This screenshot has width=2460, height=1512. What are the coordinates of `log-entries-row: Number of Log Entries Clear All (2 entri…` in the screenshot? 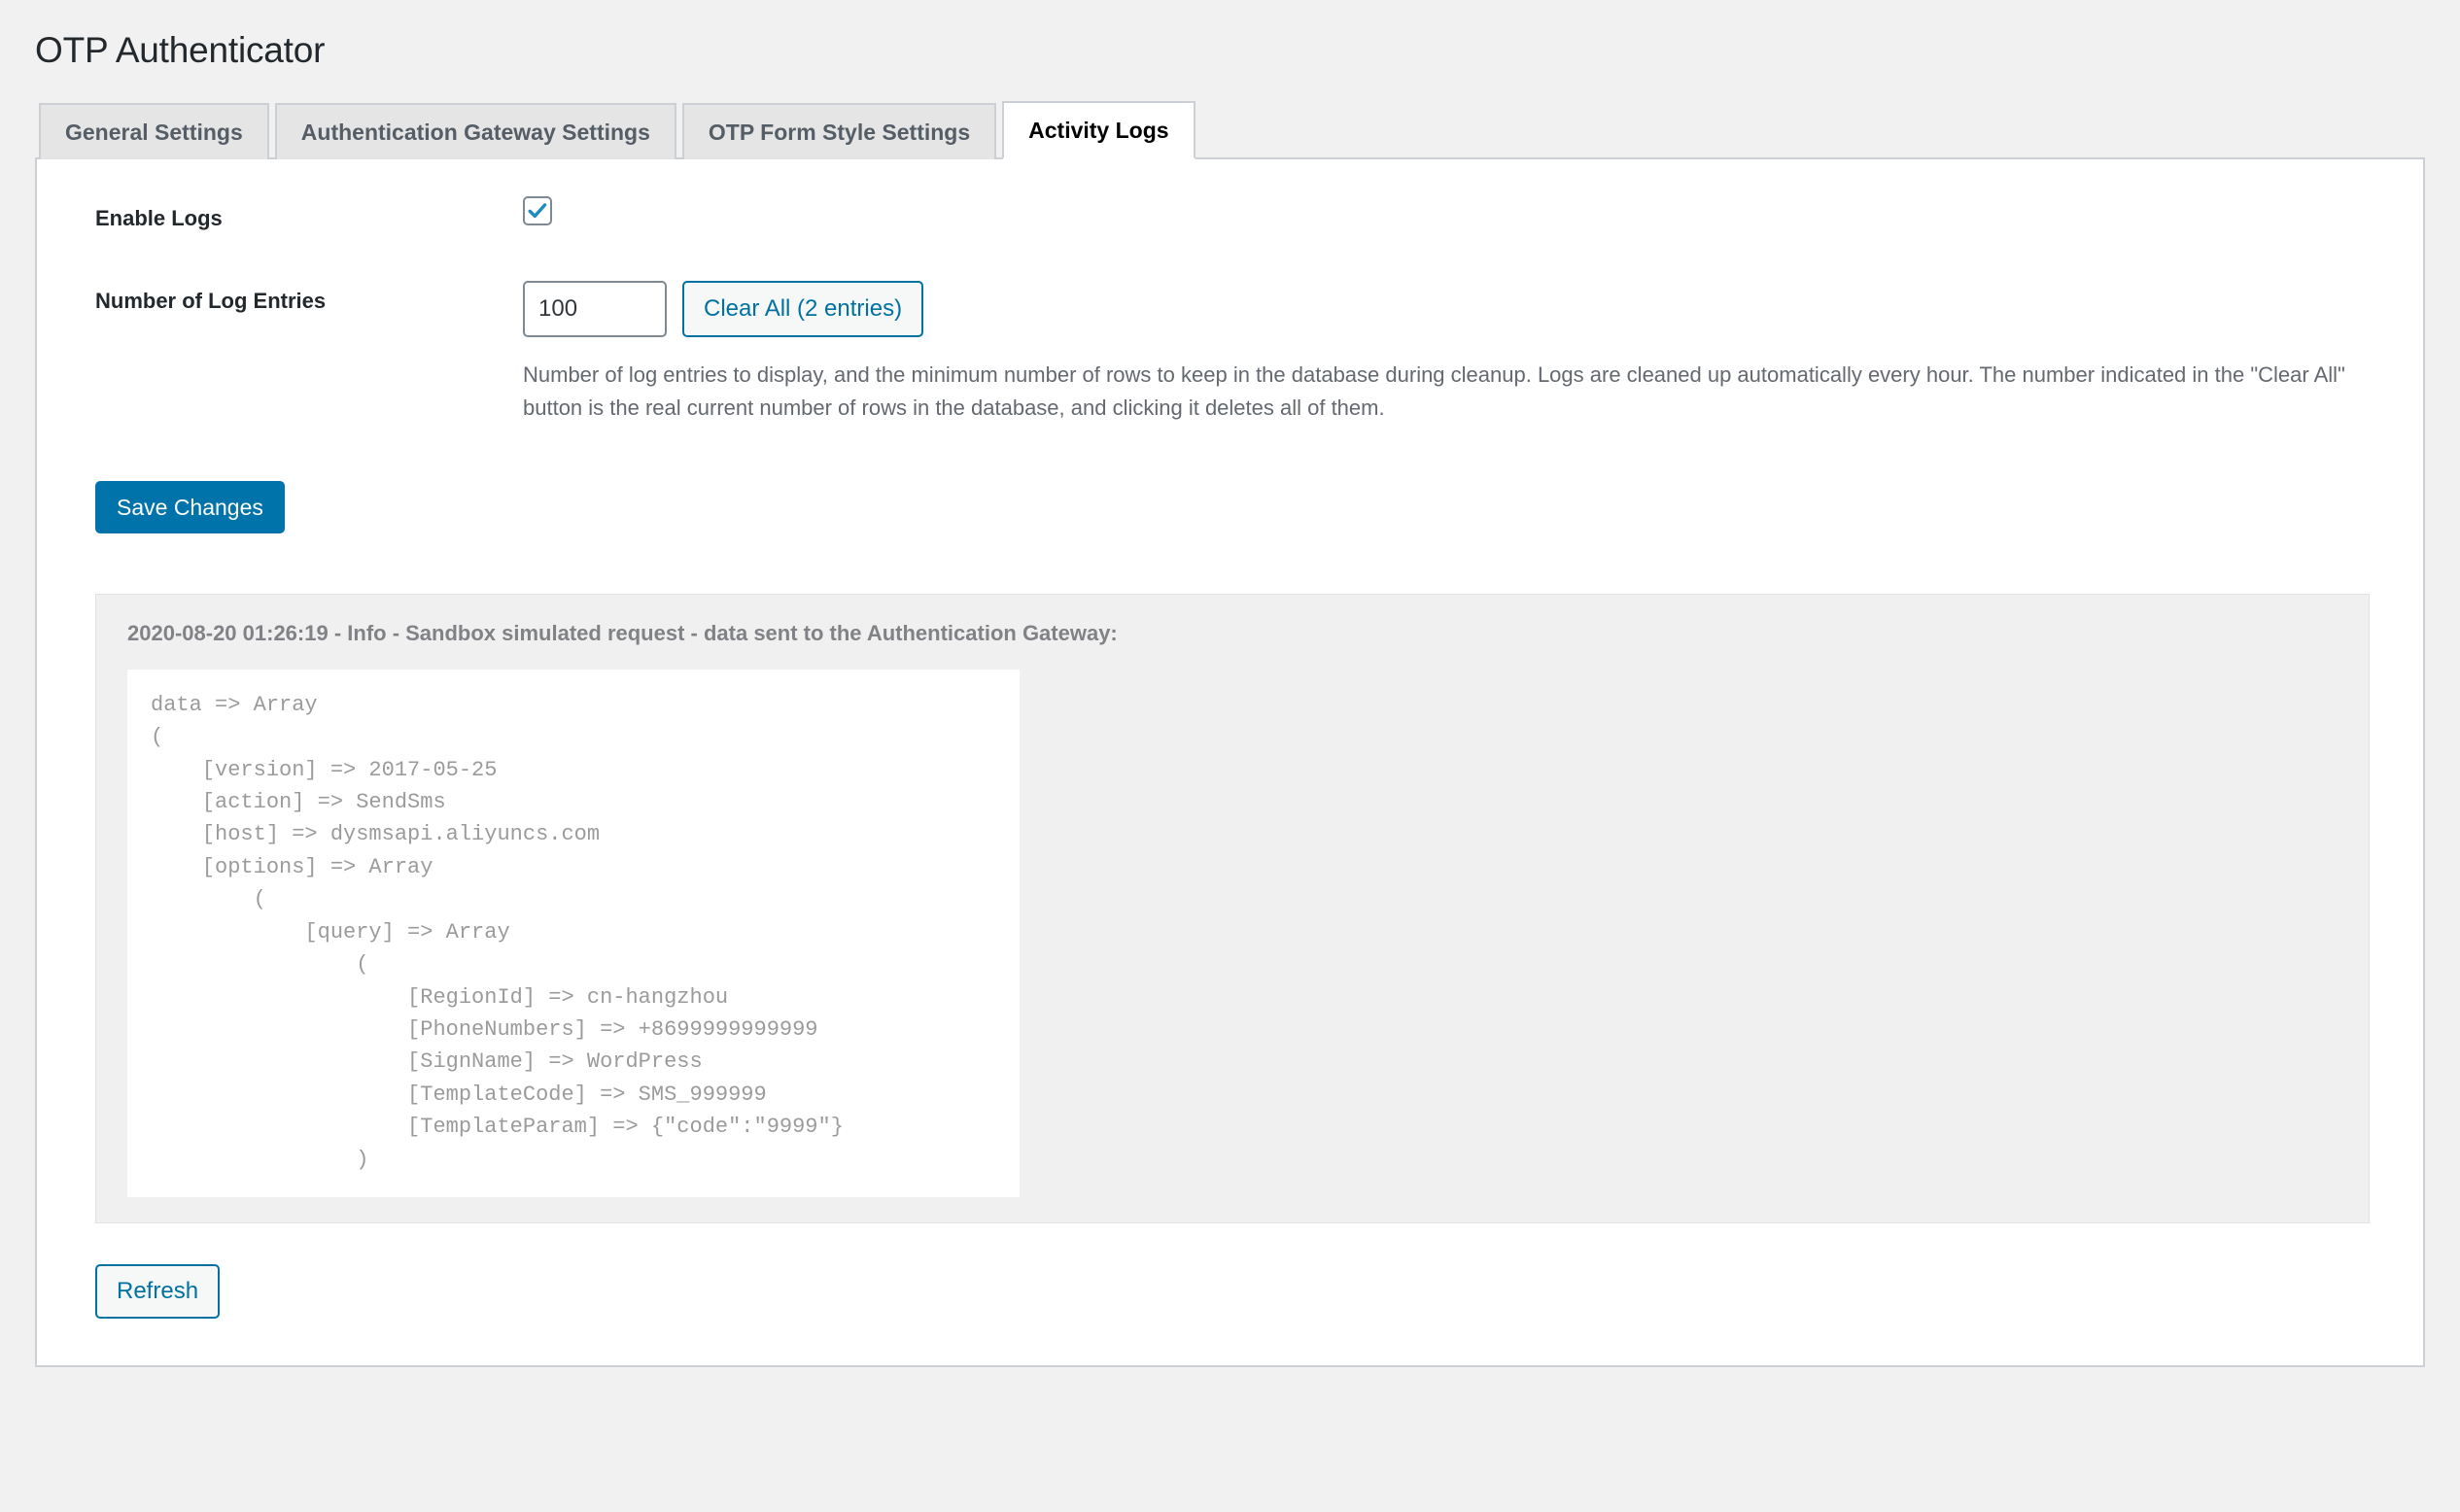 It's located at (1230, 352).